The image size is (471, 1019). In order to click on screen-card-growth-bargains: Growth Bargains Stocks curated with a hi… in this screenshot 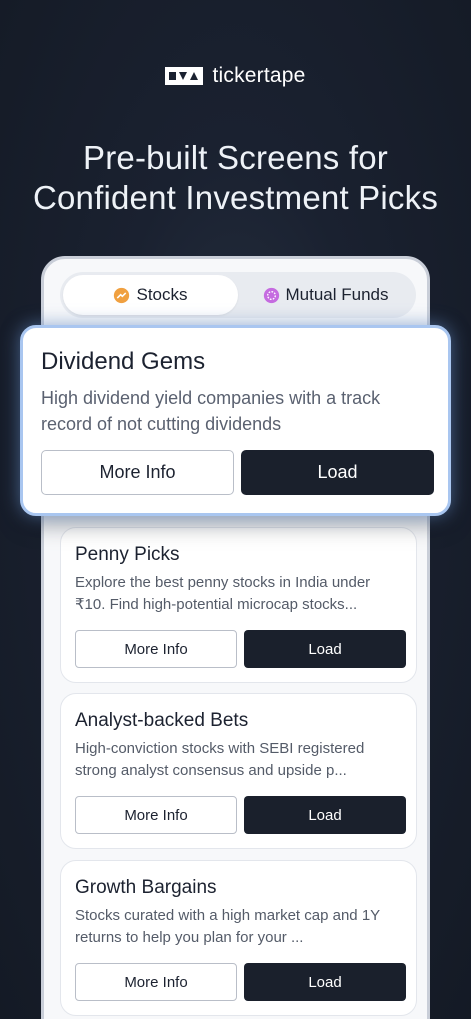, I will do `click(238, 938)`.